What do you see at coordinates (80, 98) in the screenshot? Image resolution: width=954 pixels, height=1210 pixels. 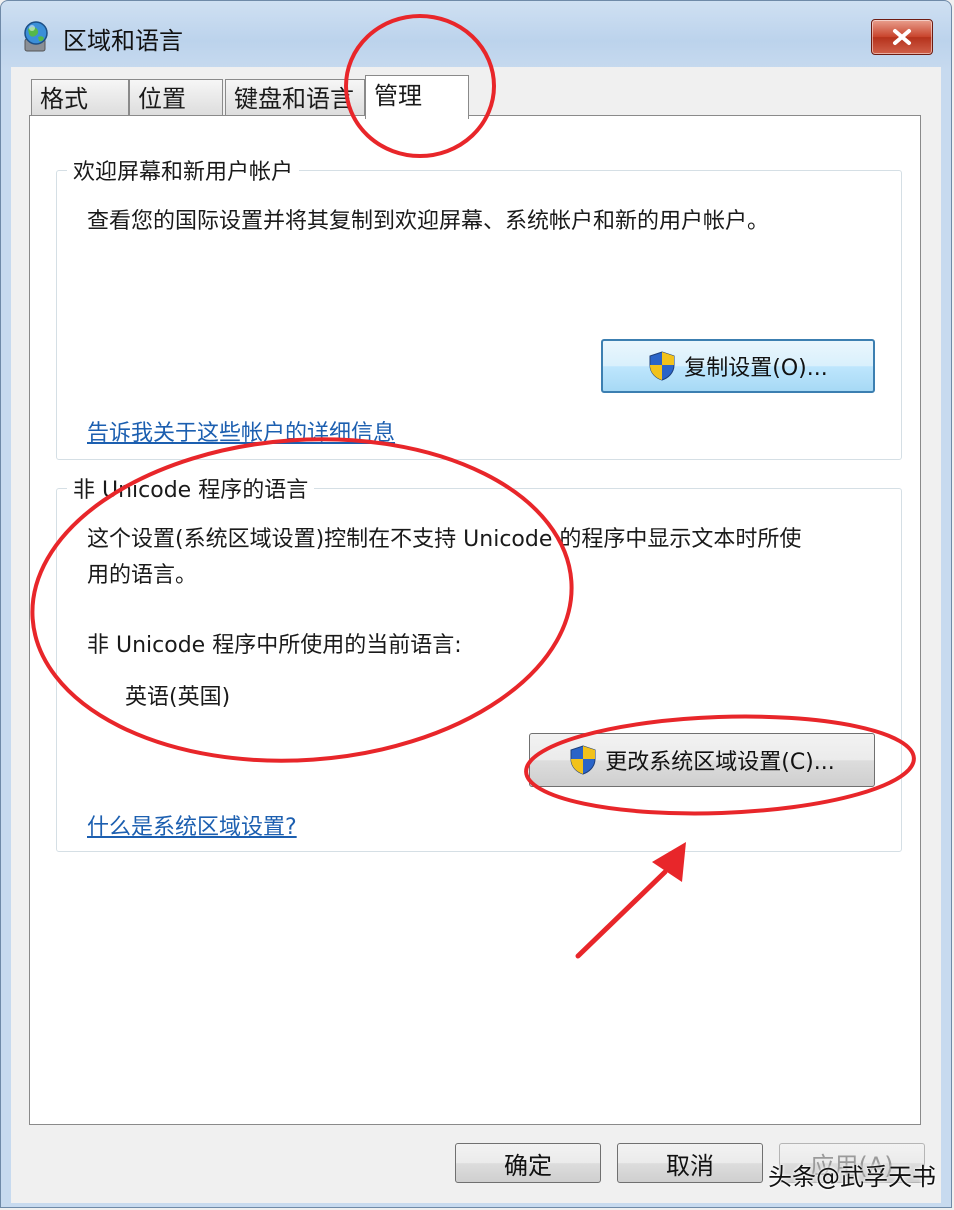 I see `tab-format: 格式` at bounding box center [80, 98].